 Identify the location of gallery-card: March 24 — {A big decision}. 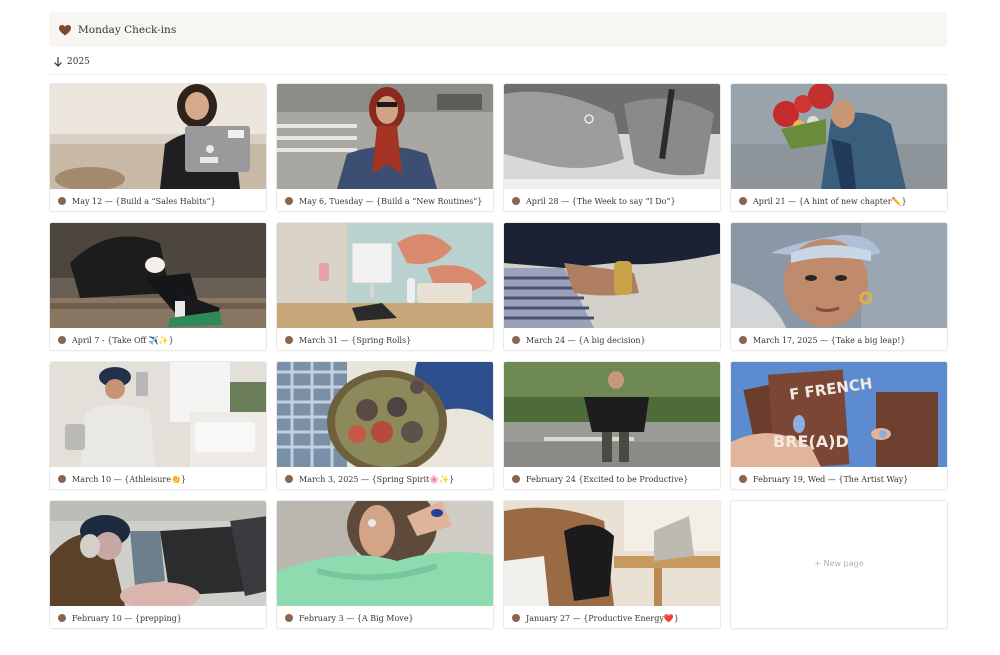
(612, 286).